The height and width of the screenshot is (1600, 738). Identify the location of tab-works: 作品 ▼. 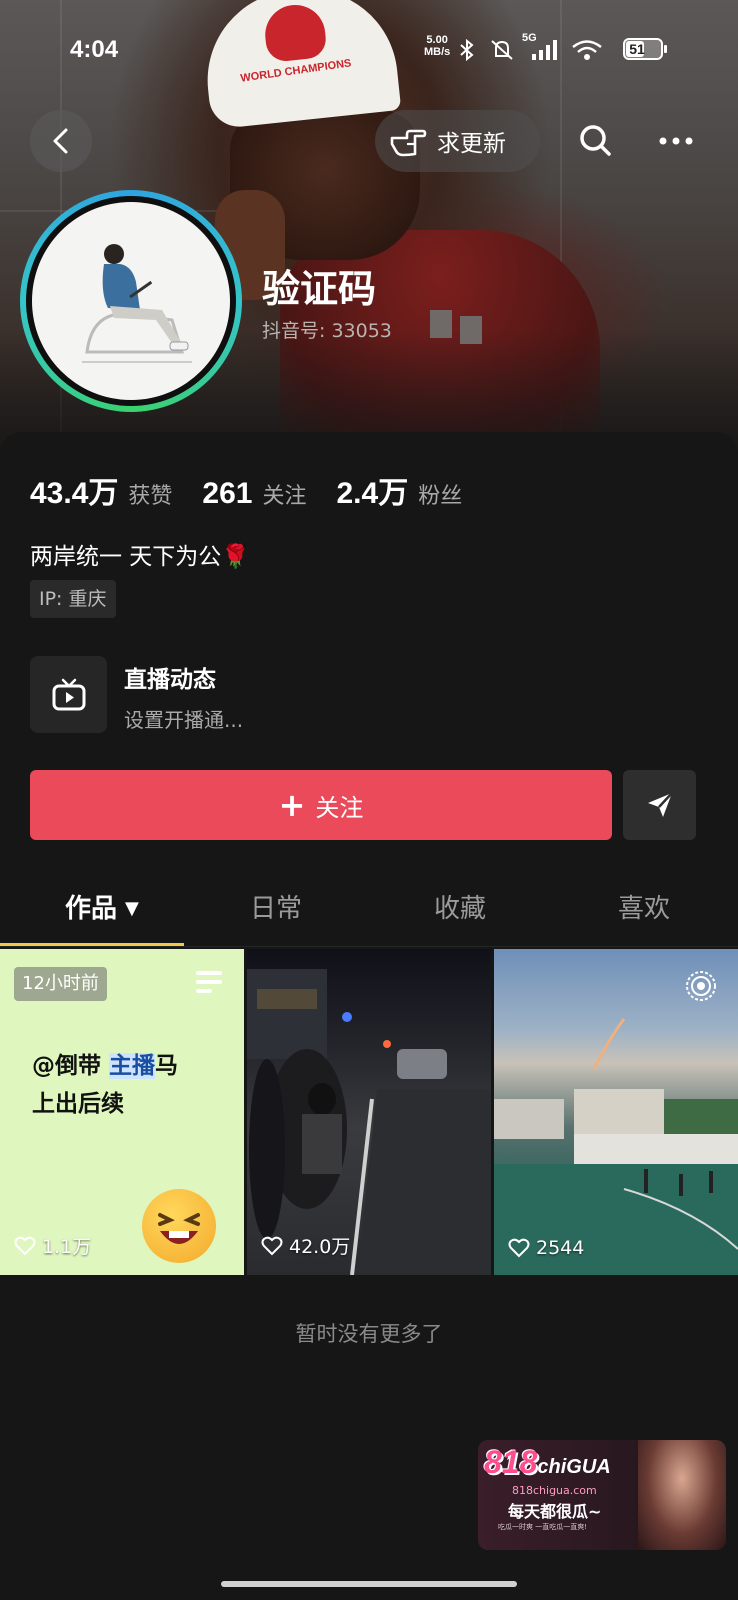
(102, 906).